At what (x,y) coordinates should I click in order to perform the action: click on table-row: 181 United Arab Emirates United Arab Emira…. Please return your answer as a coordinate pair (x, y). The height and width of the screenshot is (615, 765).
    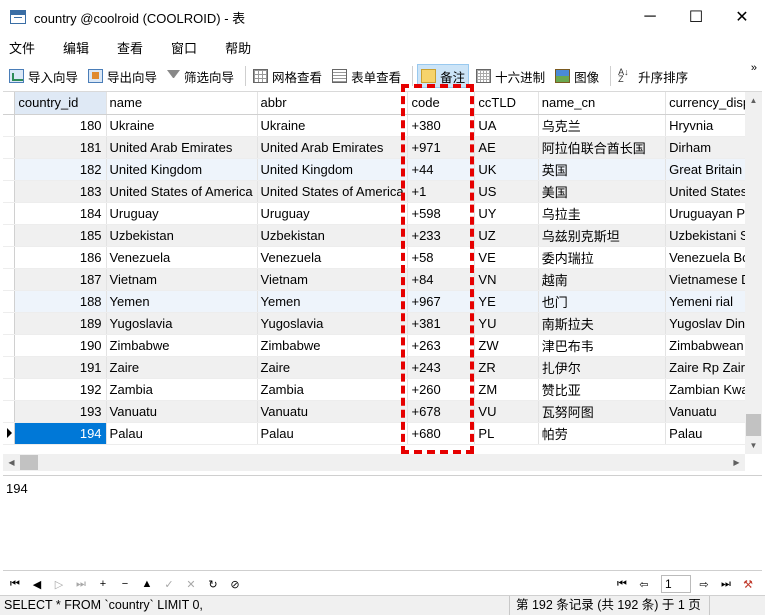
    Looking at the image, I should click on (382, 147).